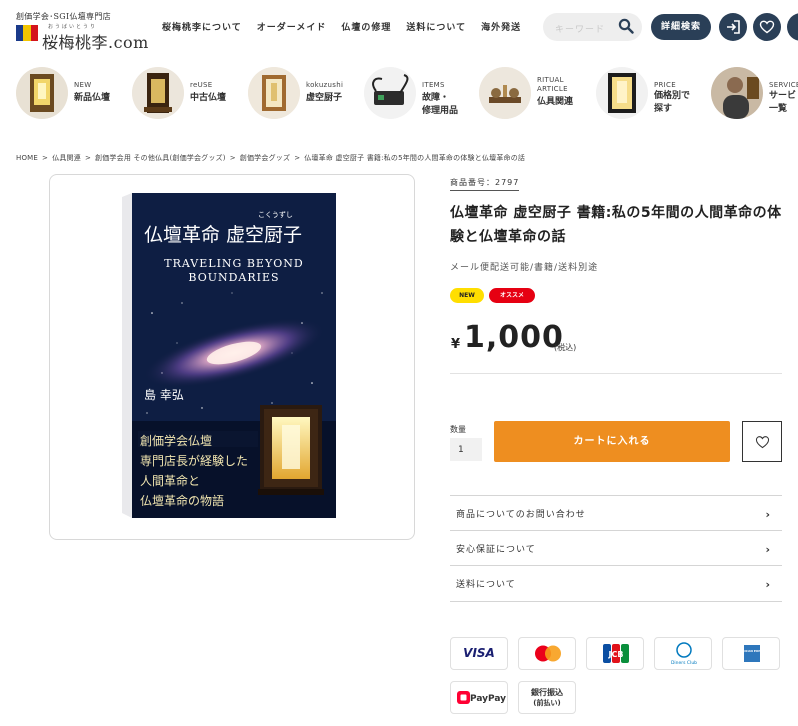 The height and width of the screenshot is (726, 798). I want to click on breadcrumb-other-goods: 創価学会用 その他仏具(創価学会グッズ), so click(160, 158).